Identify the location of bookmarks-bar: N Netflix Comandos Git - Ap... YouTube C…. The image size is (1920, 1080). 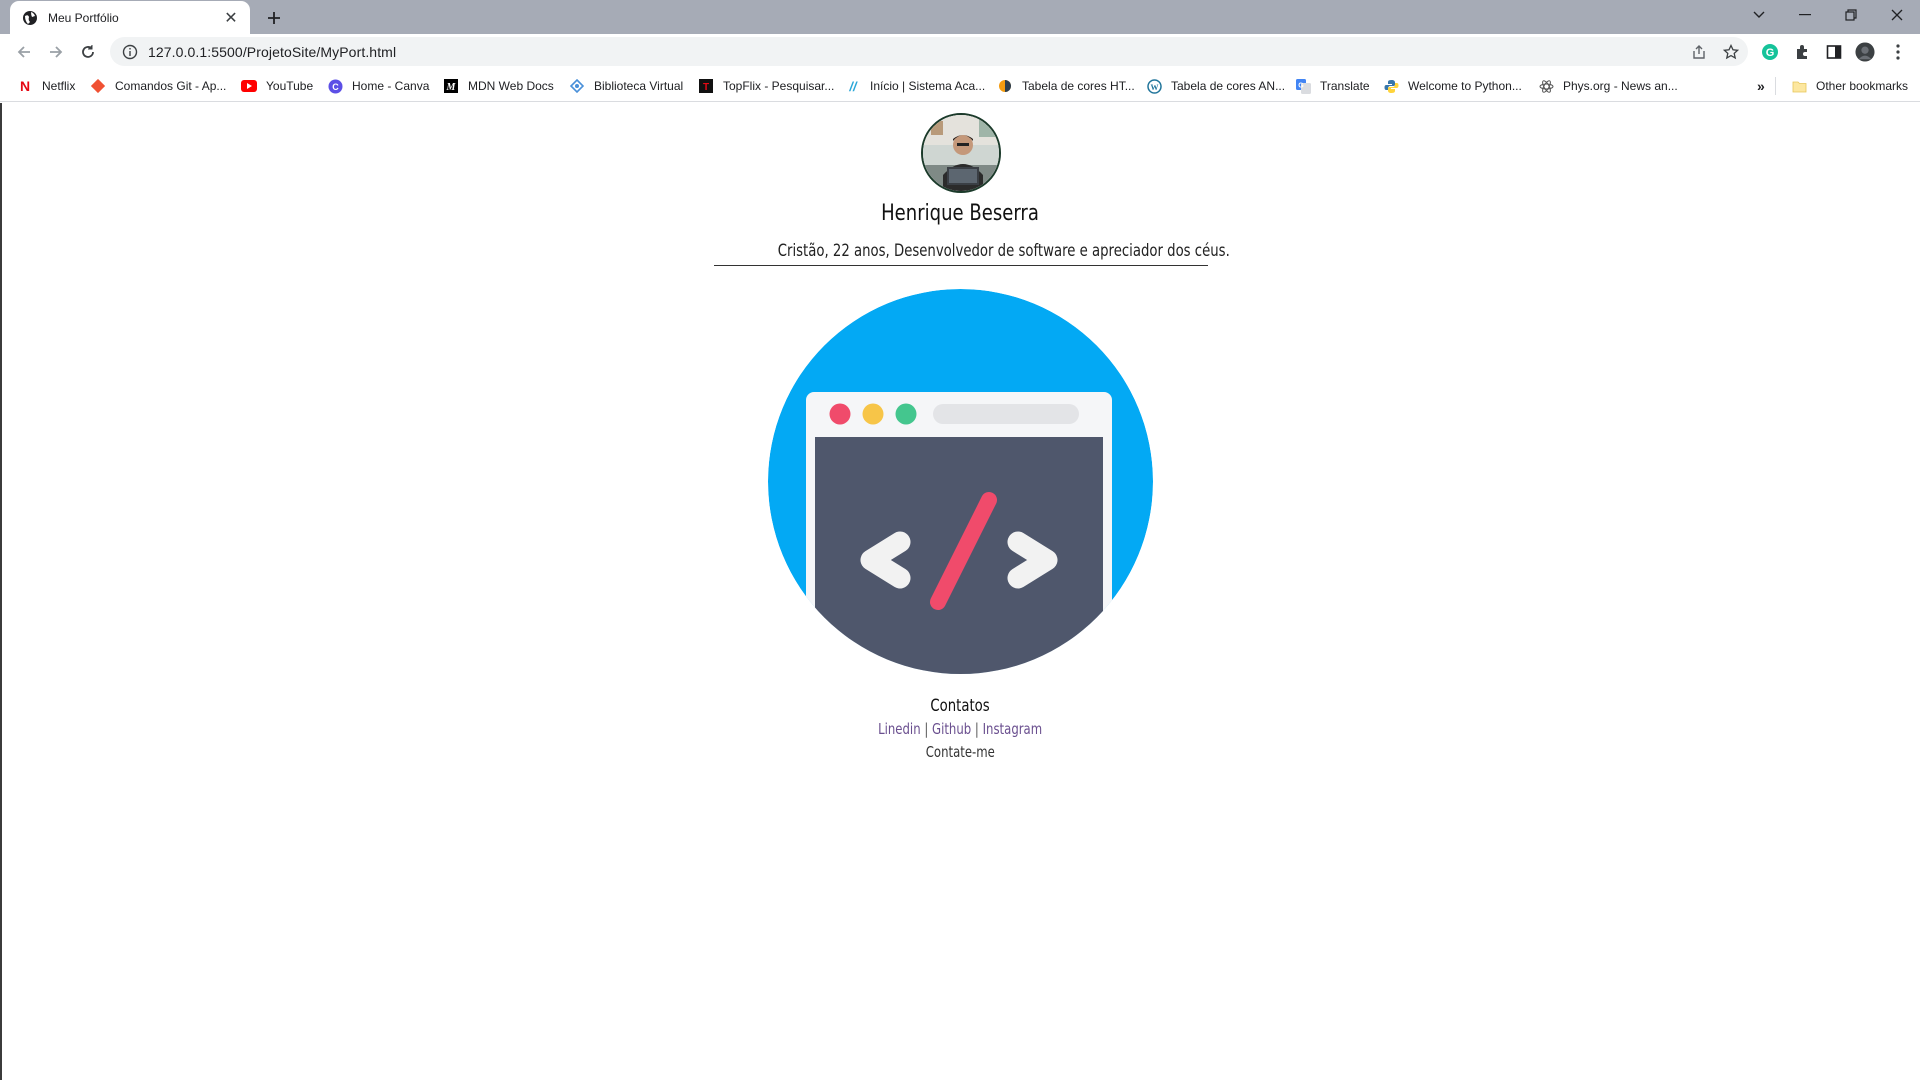
(960, 86).